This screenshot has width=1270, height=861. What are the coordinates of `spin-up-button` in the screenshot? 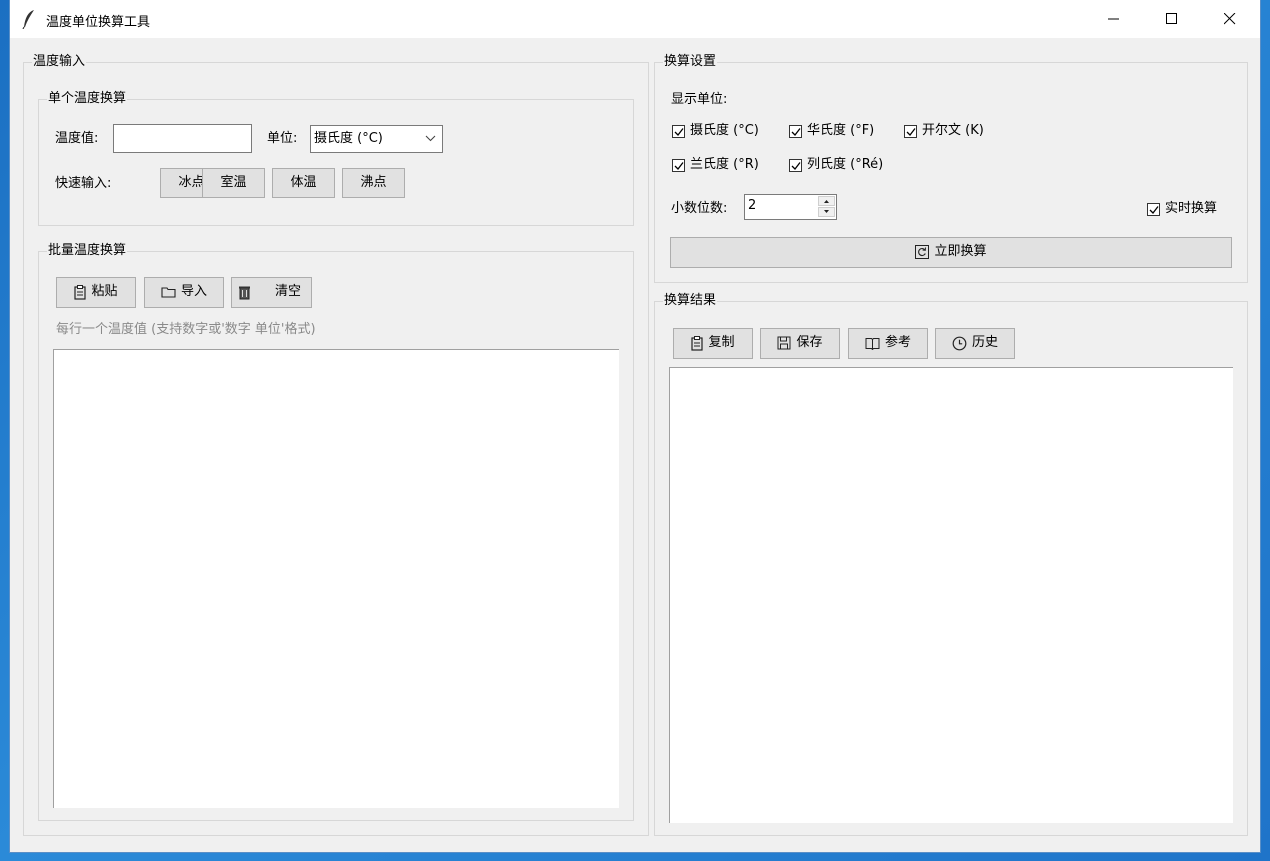 It's located at (826, 201).